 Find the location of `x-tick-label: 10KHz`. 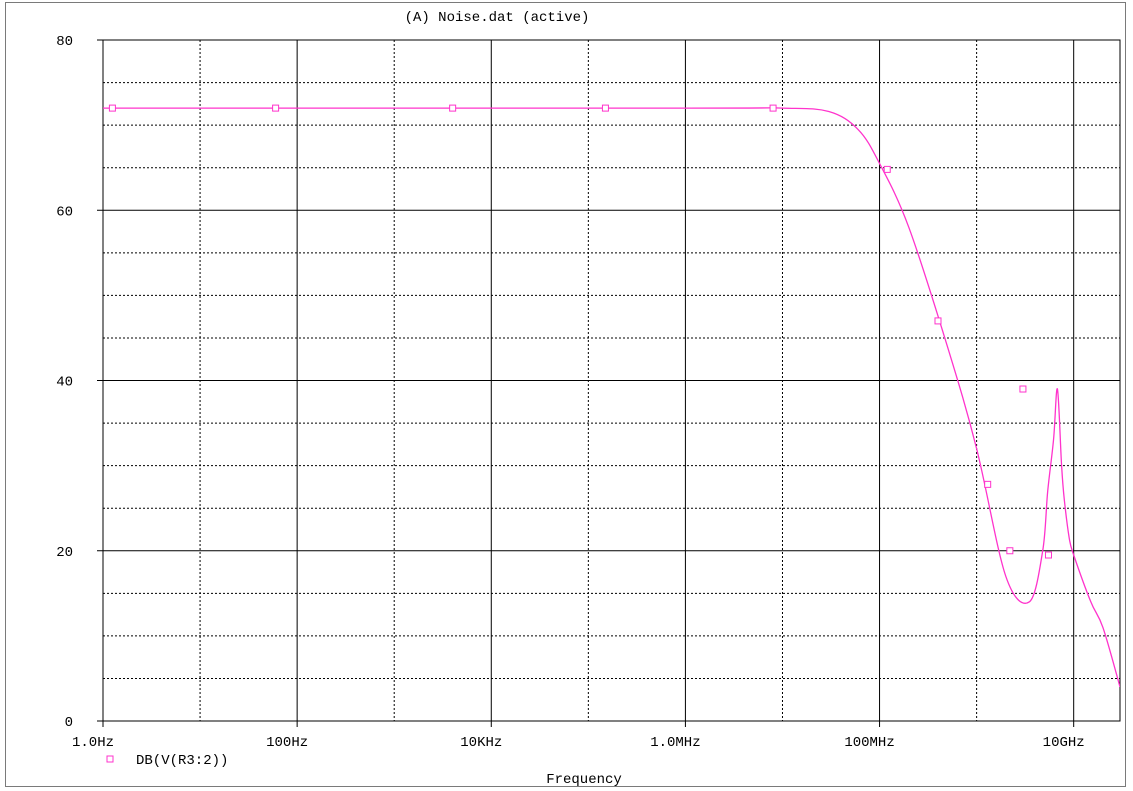

x-tick-label: 10KHz is located at coordinates (481, 743).